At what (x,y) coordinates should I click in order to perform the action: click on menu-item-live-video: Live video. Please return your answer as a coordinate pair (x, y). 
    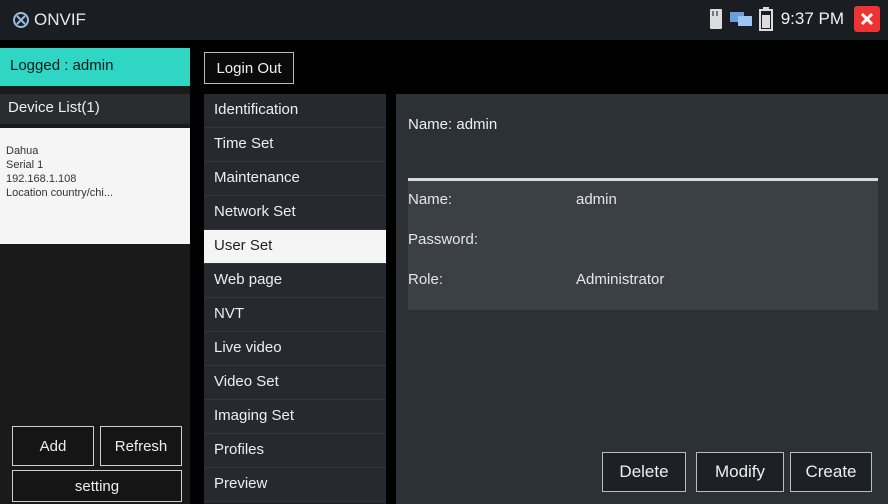
    Looking at the image, I should click on (295, 349).